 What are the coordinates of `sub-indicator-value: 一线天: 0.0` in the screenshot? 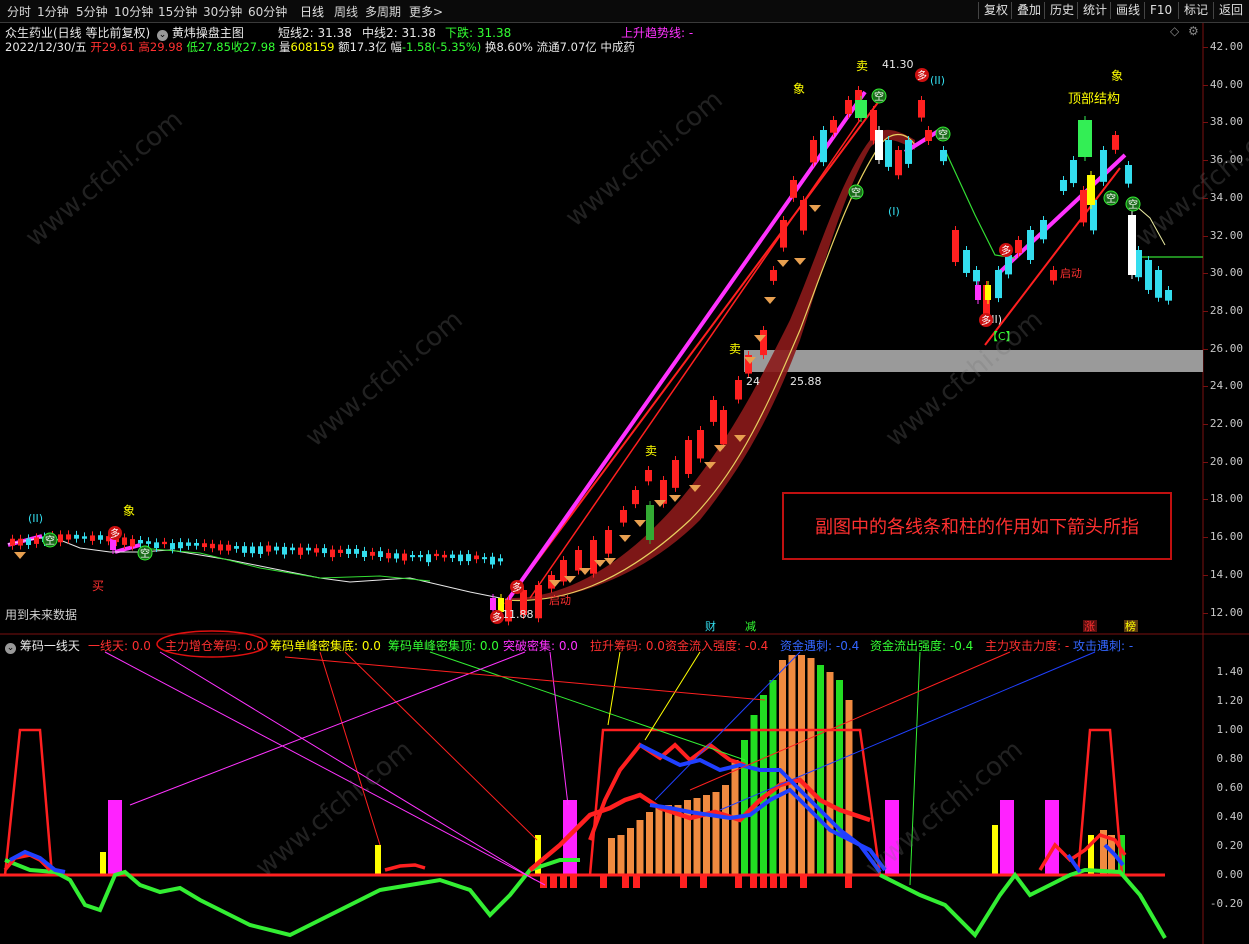 It's located at (119, 645).